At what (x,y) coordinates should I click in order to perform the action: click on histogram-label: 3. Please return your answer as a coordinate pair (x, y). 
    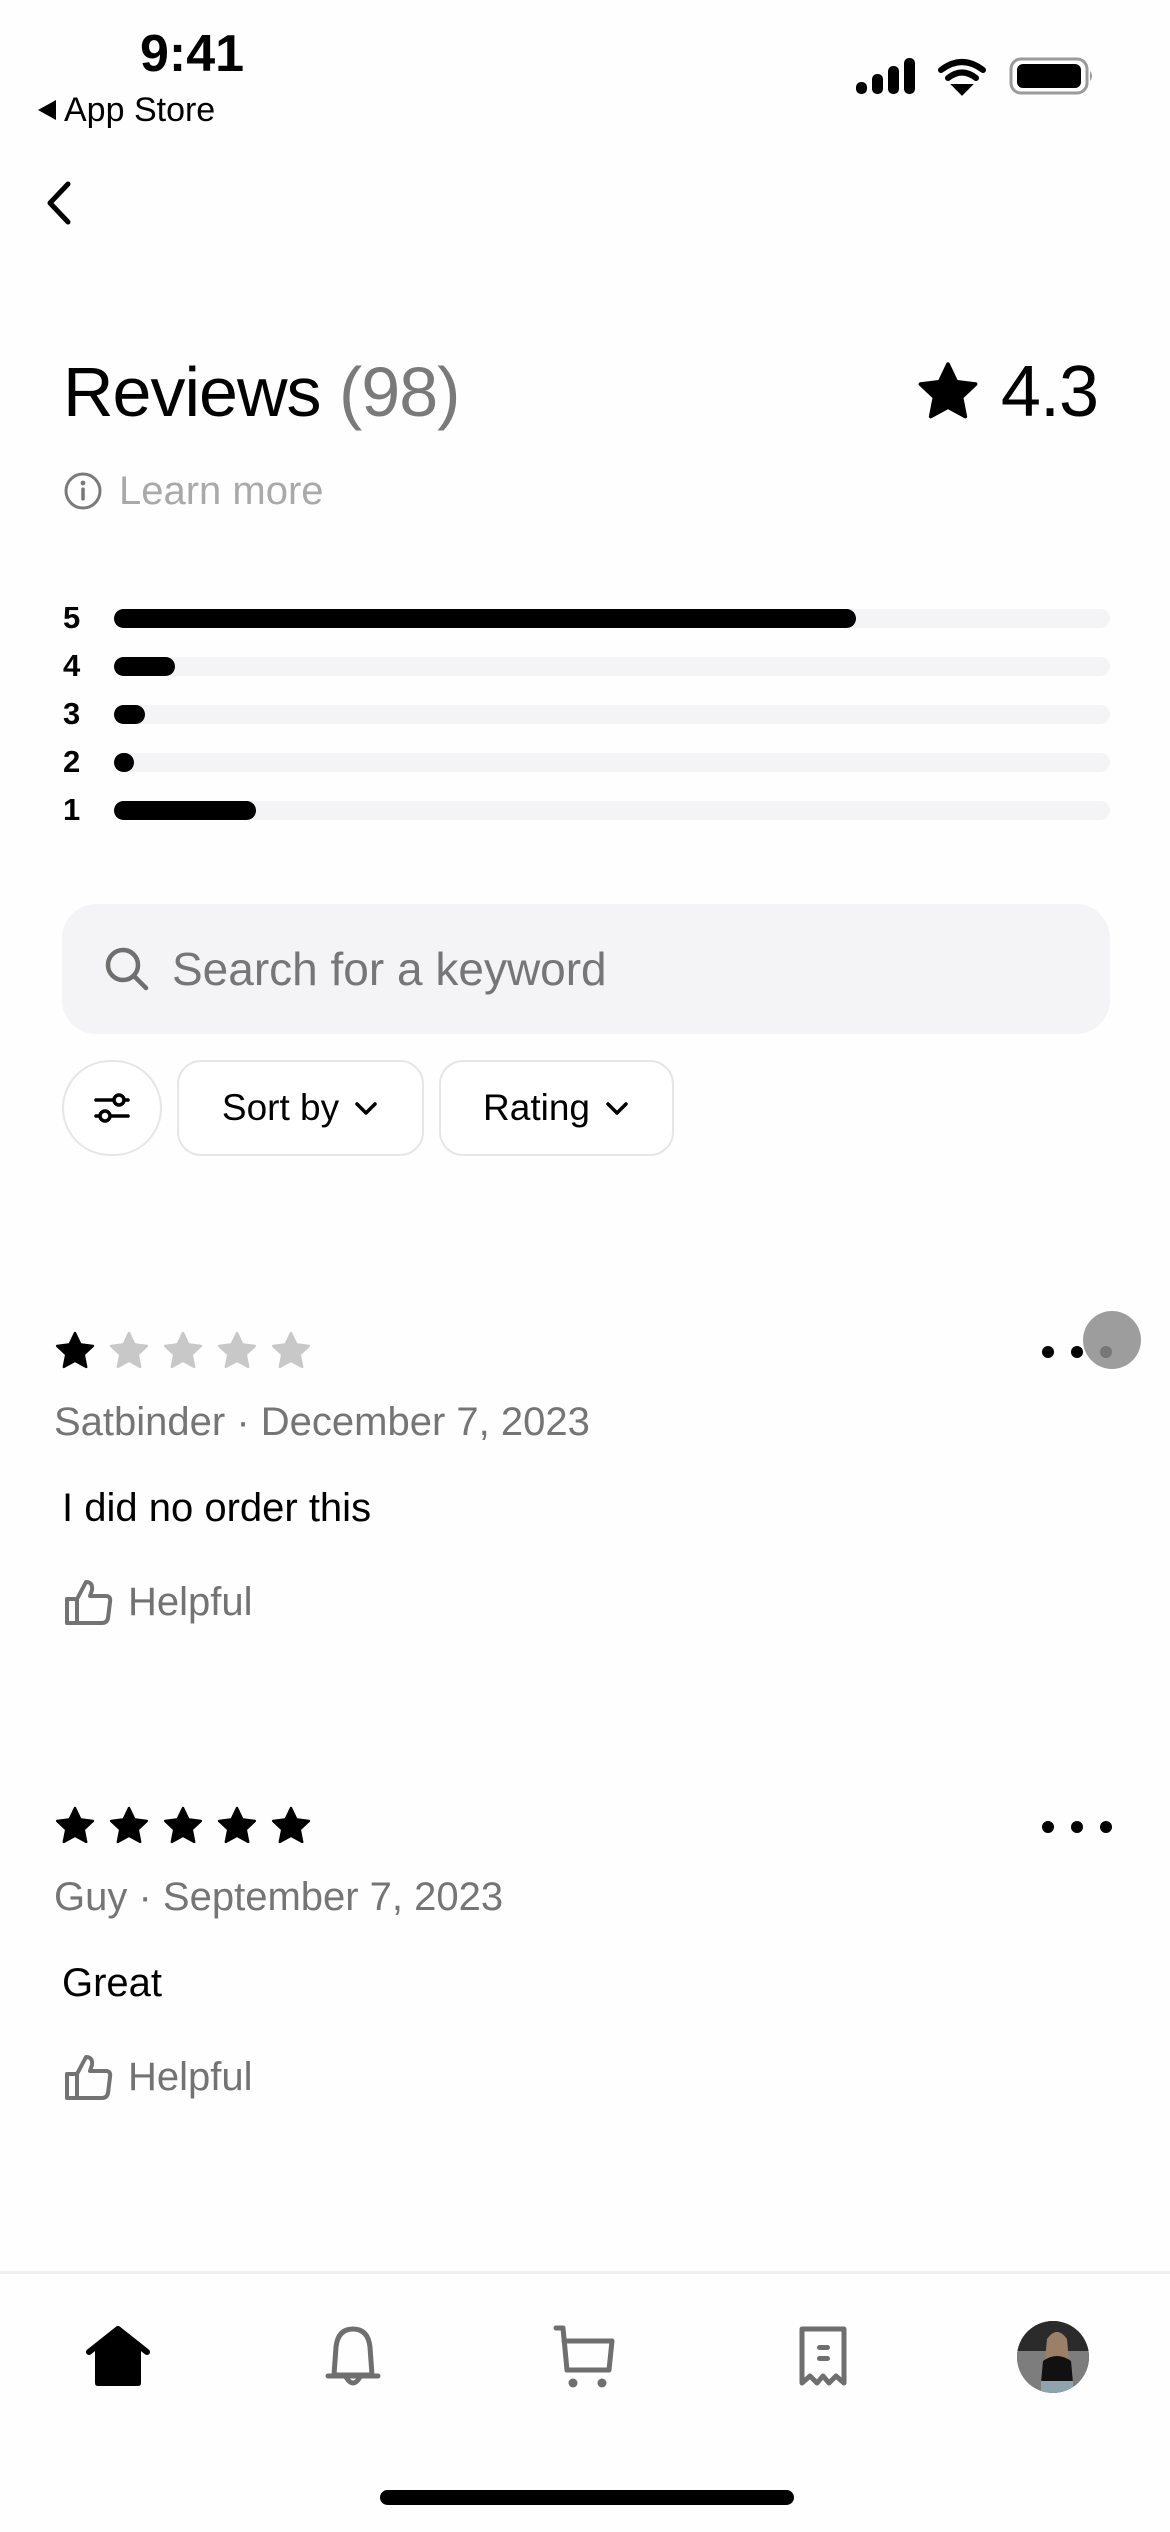
    Looking at the image, I should click on (72, 713).